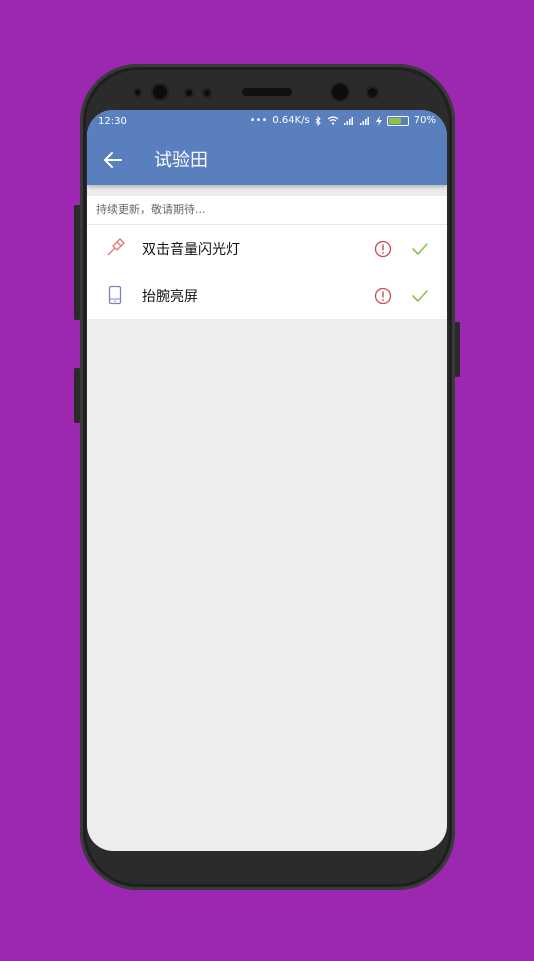  I want to click on list-item-label: 双击音量闪光灯, so click(191, 250).